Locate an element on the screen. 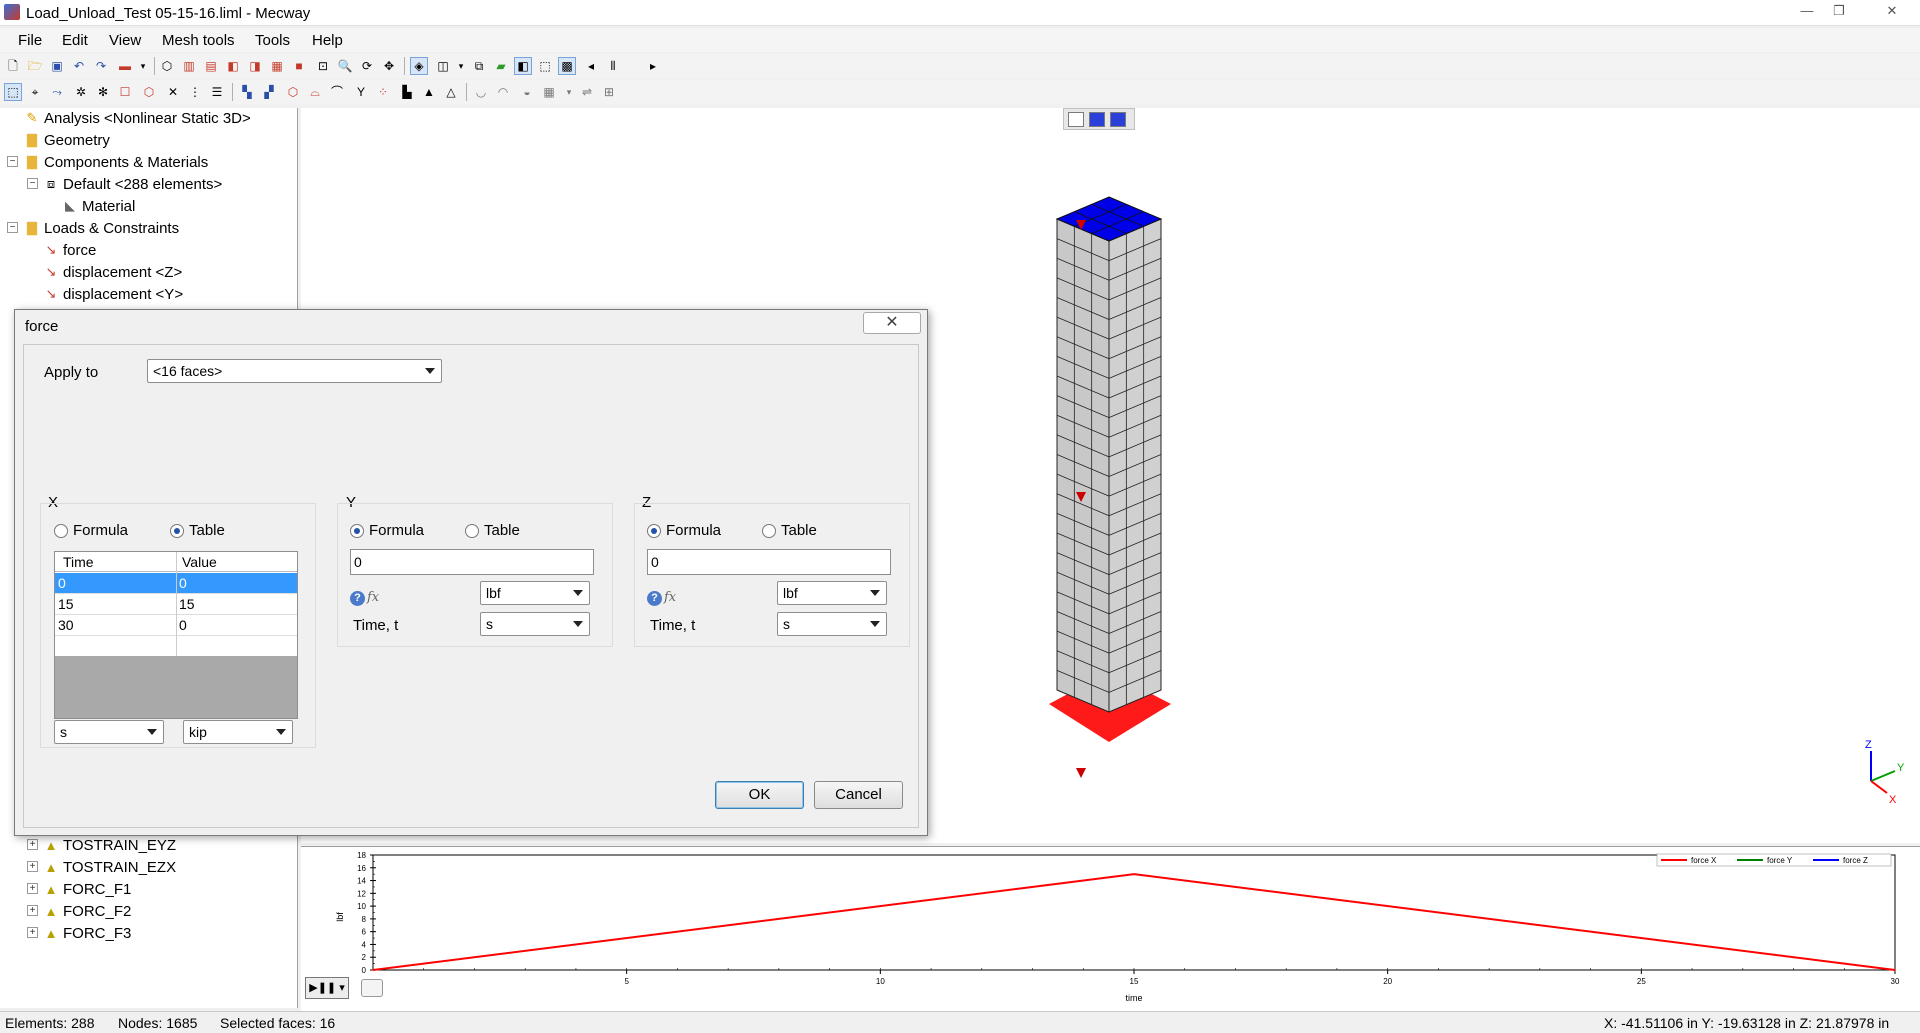 Image resolution: width=1920 pixels, height=1033 pixels. dialog-close-button: ✕ is located at coordinates (892, 323).